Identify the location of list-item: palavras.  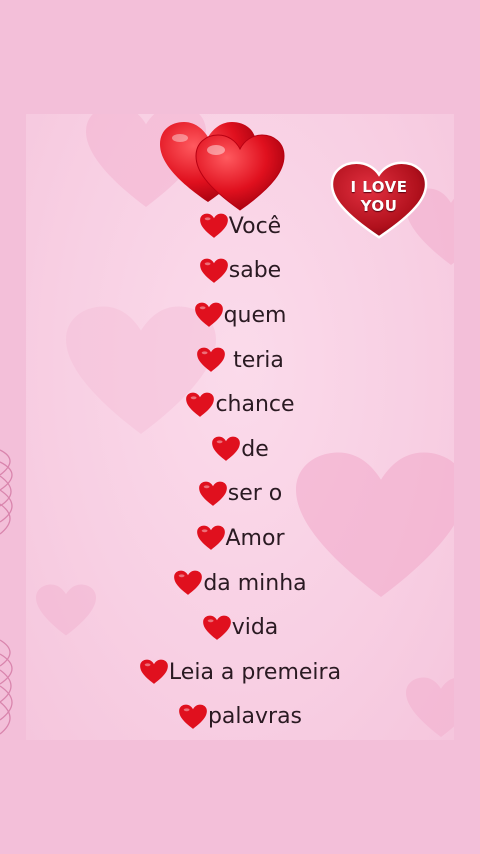
(240, 717).